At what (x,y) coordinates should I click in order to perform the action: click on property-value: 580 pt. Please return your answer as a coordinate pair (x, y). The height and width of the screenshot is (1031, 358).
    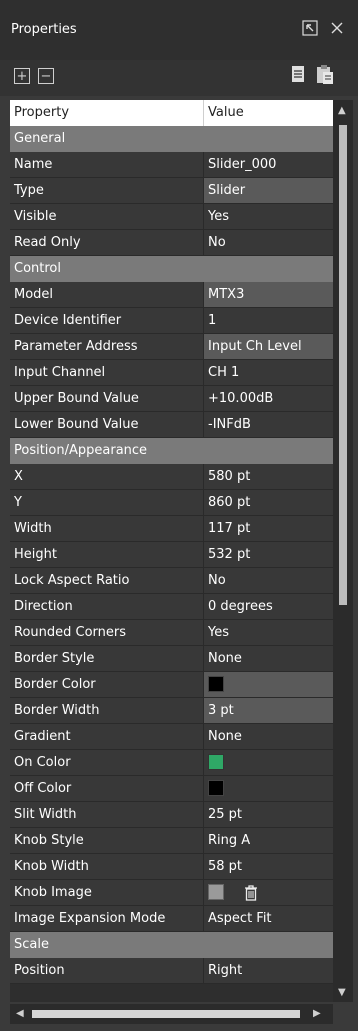
    Looking at the image, I should click on (268, 477).